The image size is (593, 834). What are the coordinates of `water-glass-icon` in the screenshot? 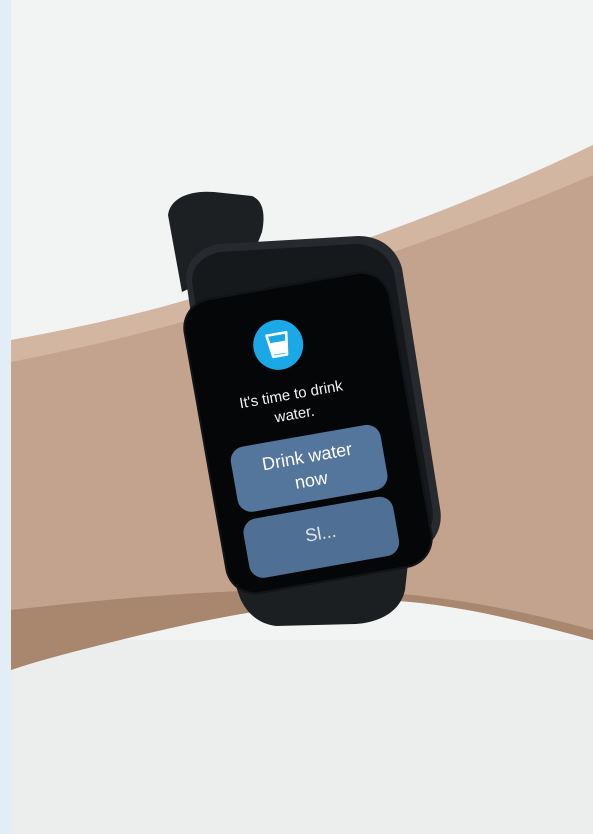 It's located at (278, 344).